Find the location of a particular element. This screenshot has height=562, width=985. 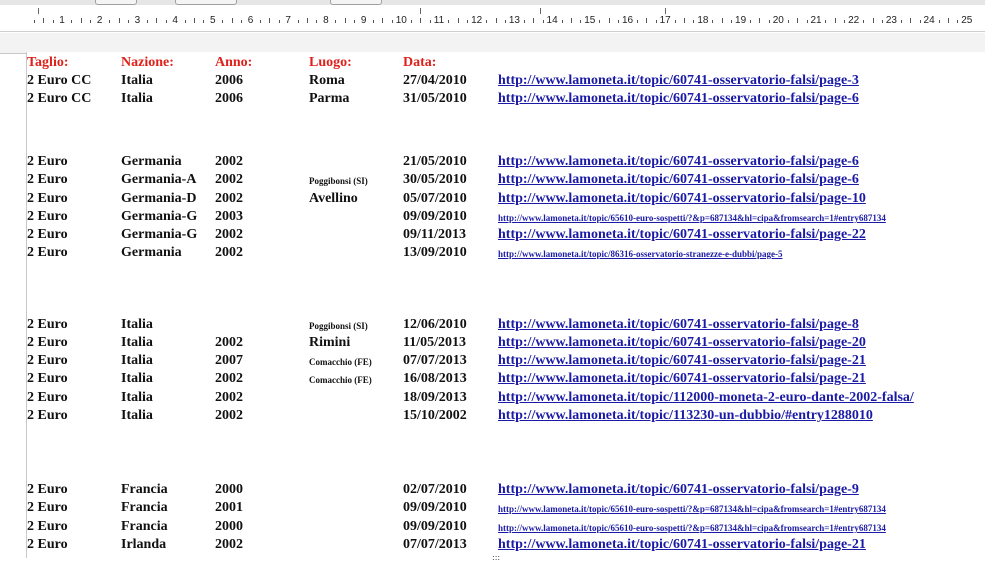

cell-data: 15/10/2002 is located at coordinates (435, 415).